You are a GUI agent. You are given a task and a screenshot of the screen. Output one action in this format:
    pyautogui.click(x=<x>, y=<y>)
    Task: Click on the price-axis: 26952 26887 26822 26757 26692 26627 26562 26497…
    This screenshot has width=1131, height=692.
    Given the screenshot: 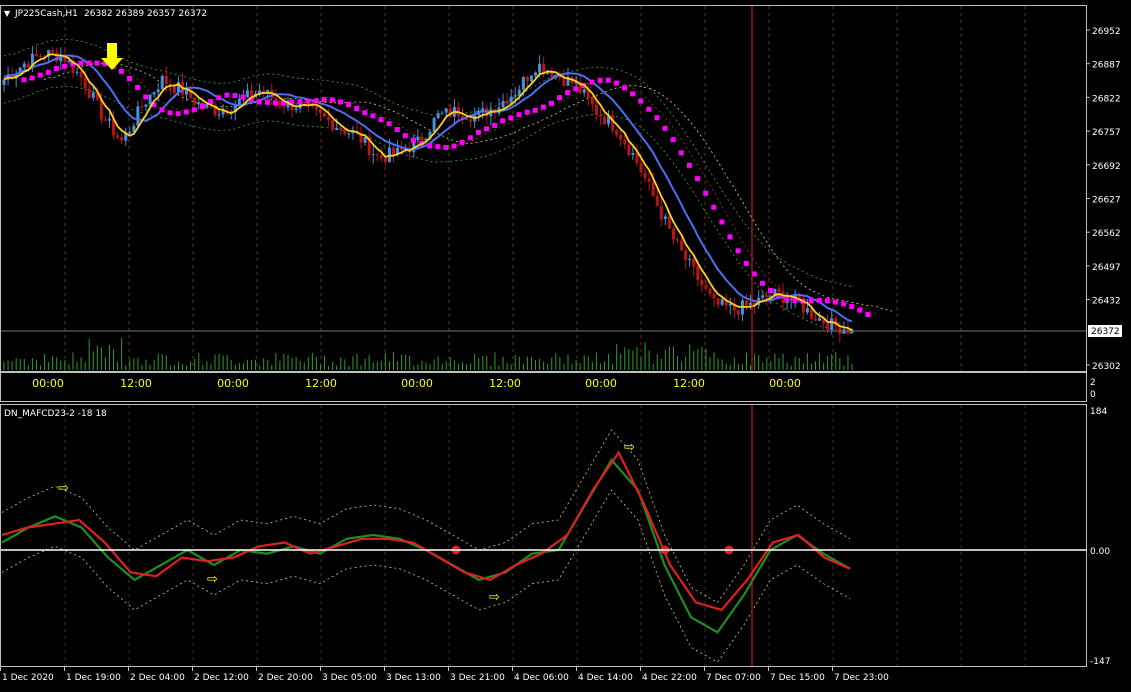 What is the action you would take?
    pyautogui.click(x=1103, y=199)
    